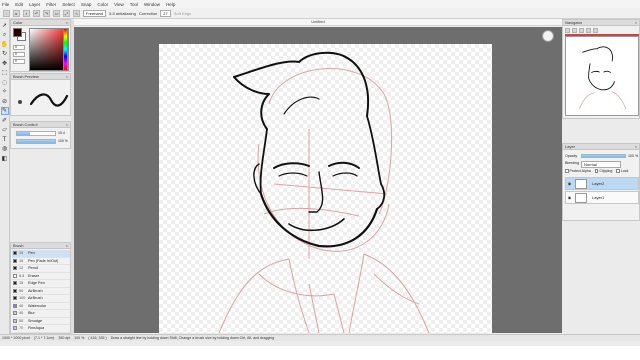 This screenshot has height=360, width=640. I want to click on brush-opacity-row: 100 %, so click(41, 141).